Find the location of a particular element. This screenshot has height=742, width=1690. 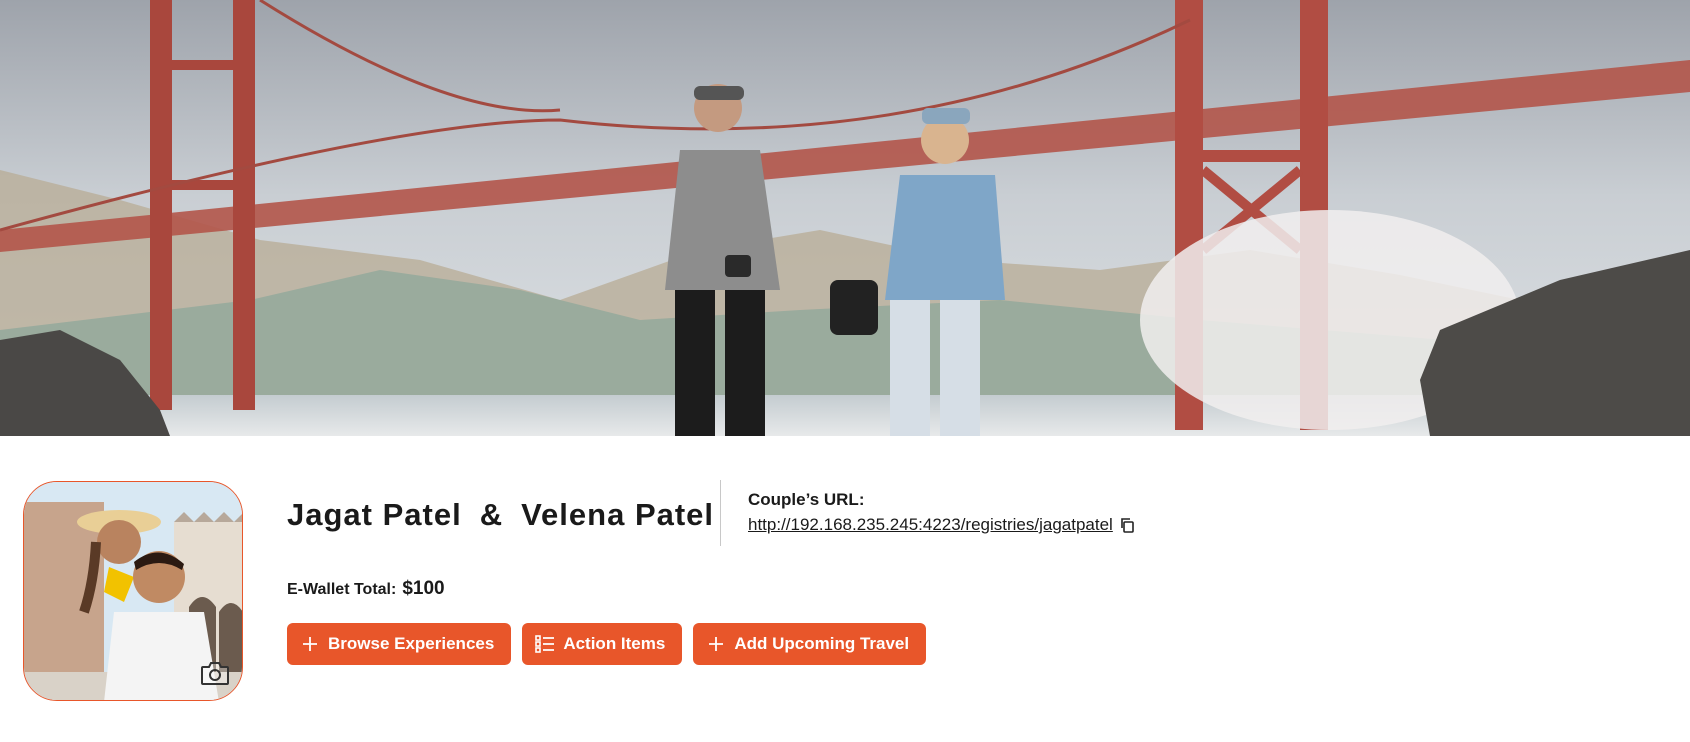

partner2-name: Velena Patel is located at coordinates (618, 514).